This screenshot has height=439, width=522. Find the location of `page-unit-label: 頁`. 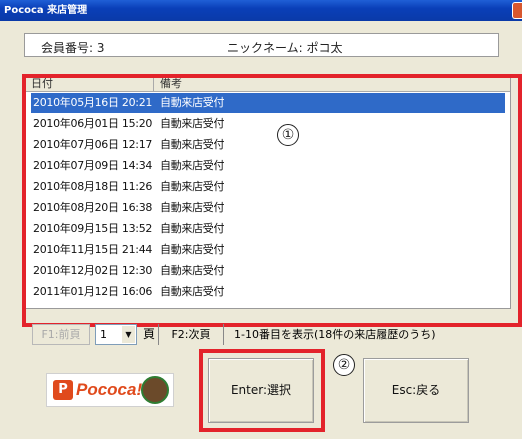

page-unit-label: 頁 is located at coordinates (149, 334).